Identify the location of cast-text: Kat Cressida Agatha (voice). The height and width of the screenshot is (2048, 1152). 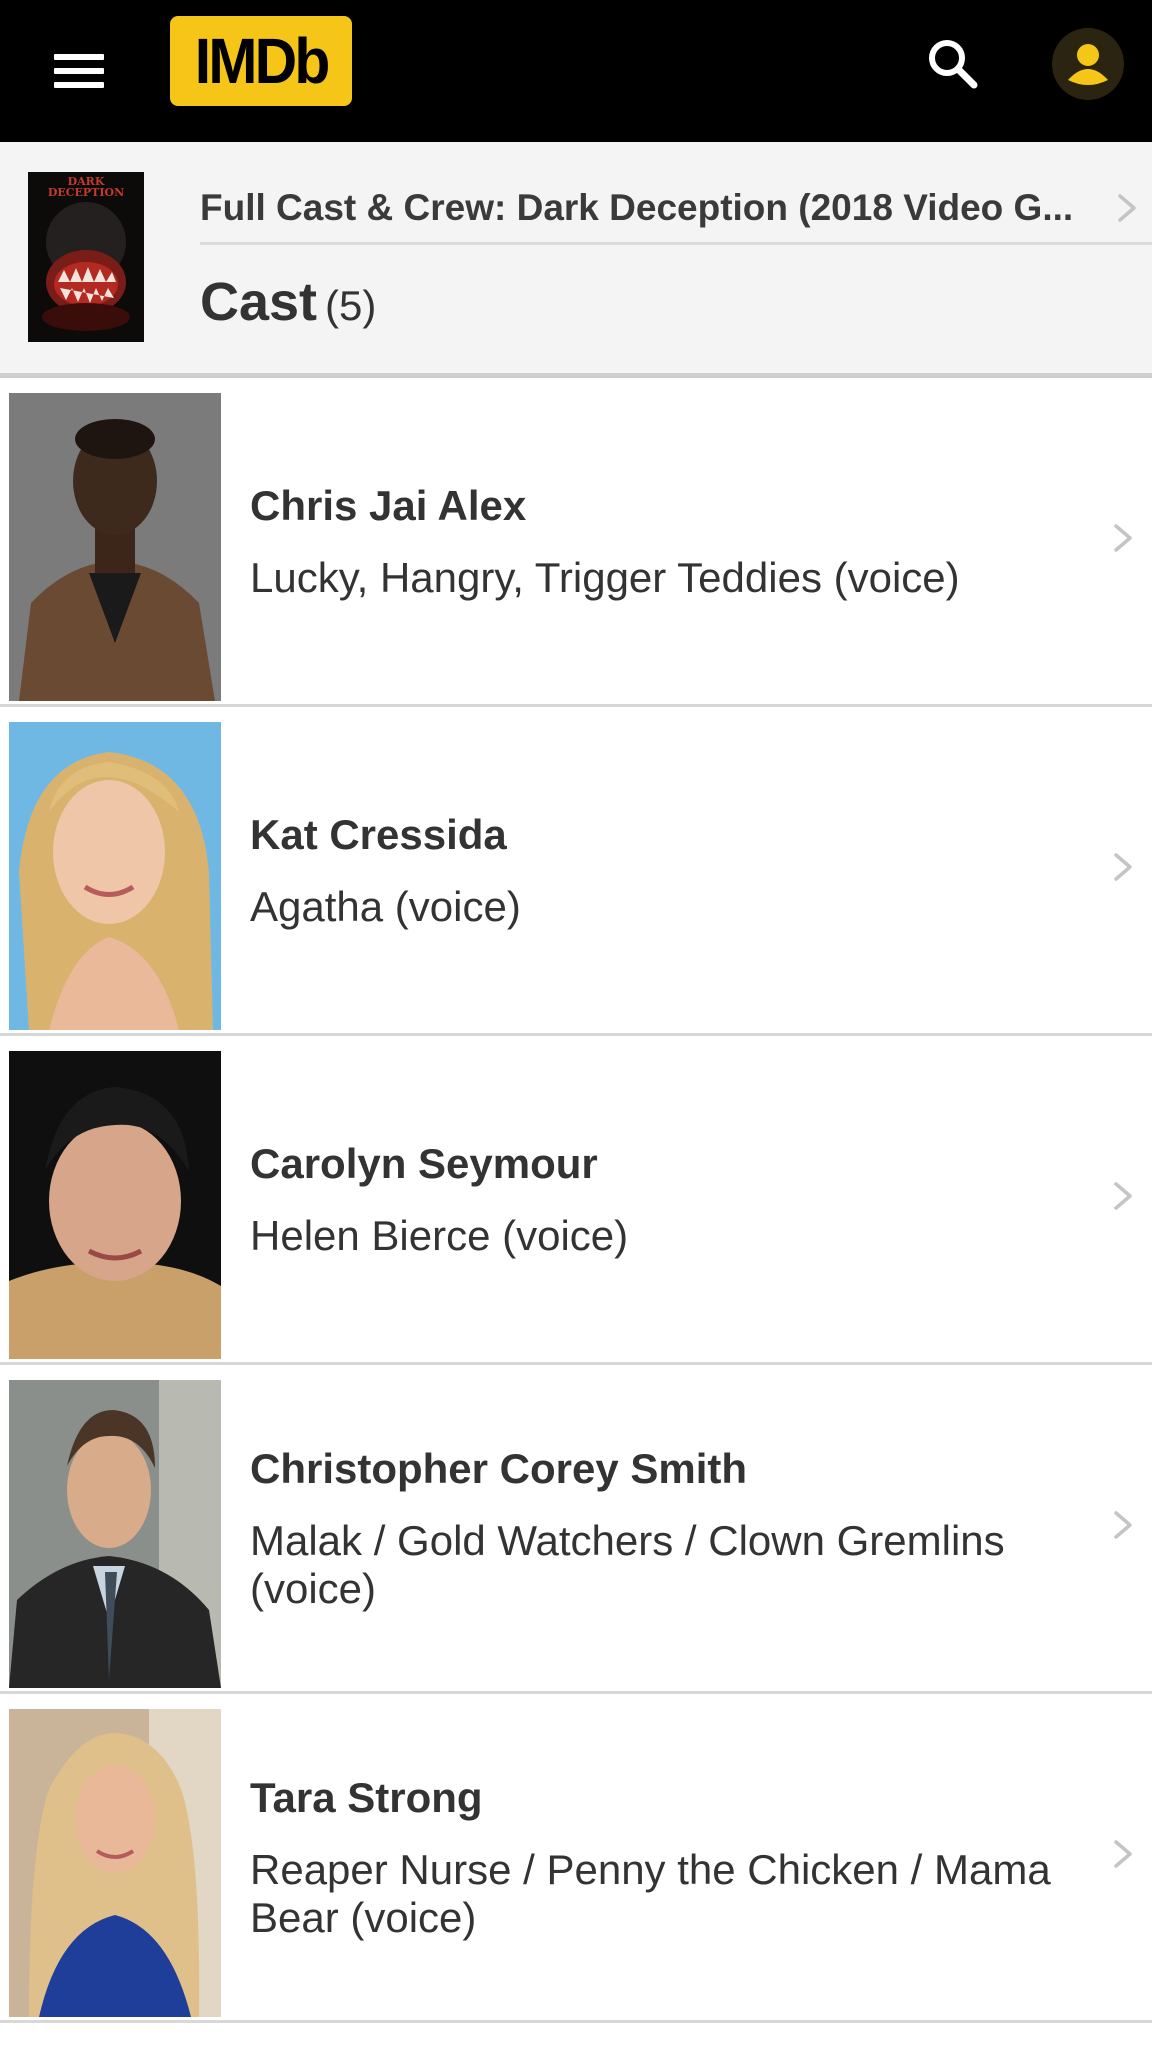
(671, 870).